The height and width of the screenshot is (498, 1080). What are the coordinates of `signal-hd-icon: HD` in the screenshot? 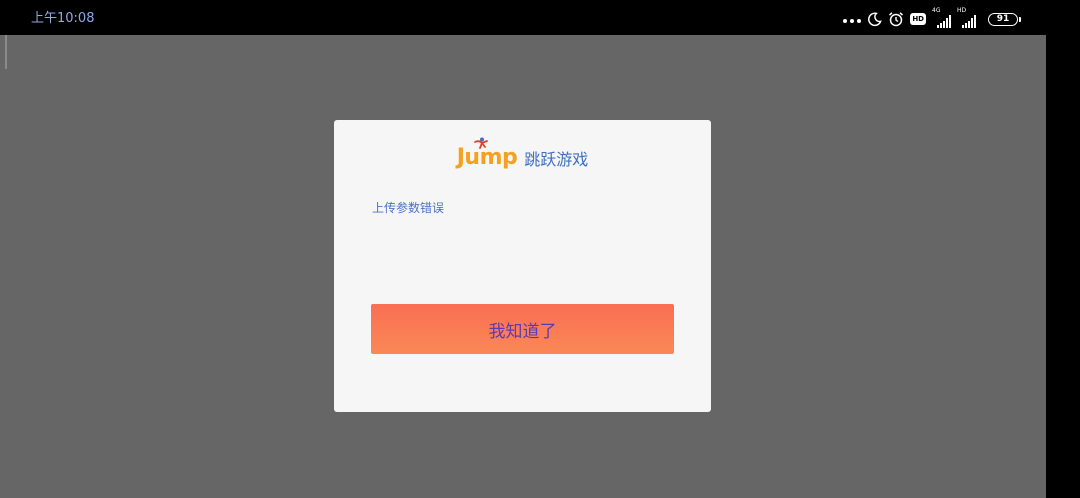 It's located at (966, 17).